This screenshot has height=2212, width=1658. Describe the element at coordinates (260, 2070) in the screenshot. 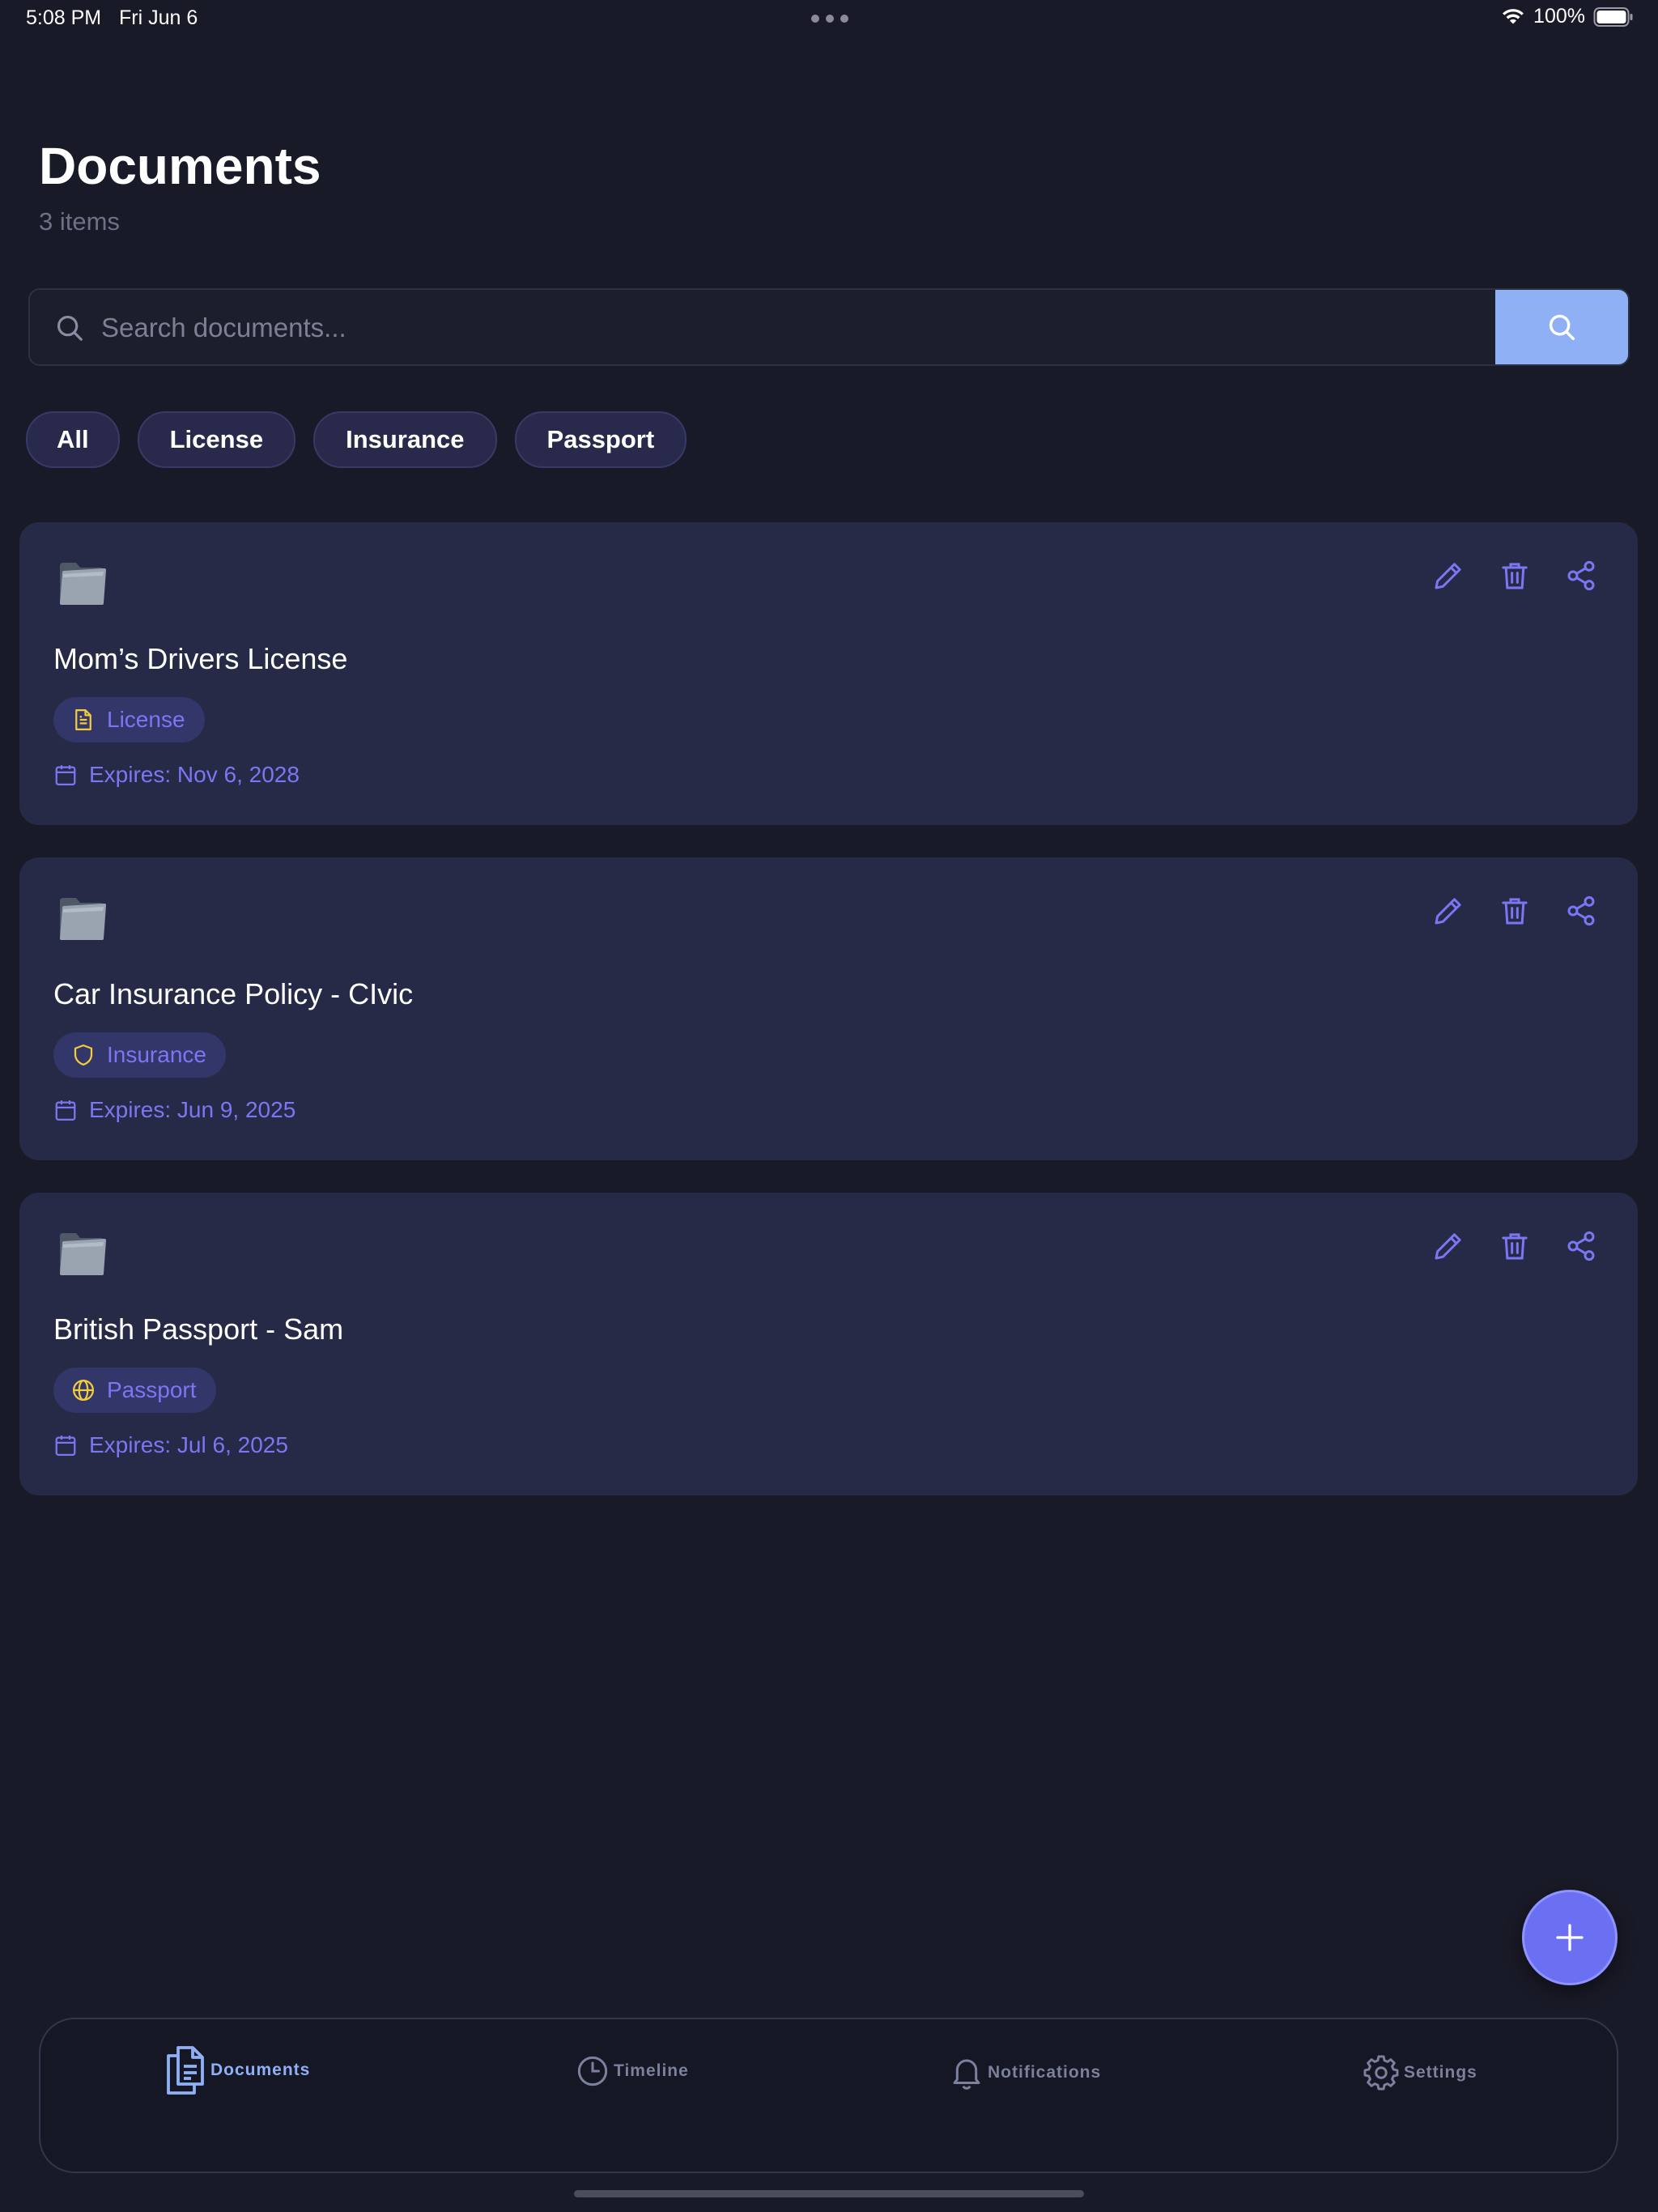

I see `tab-label: Documents` at that location.